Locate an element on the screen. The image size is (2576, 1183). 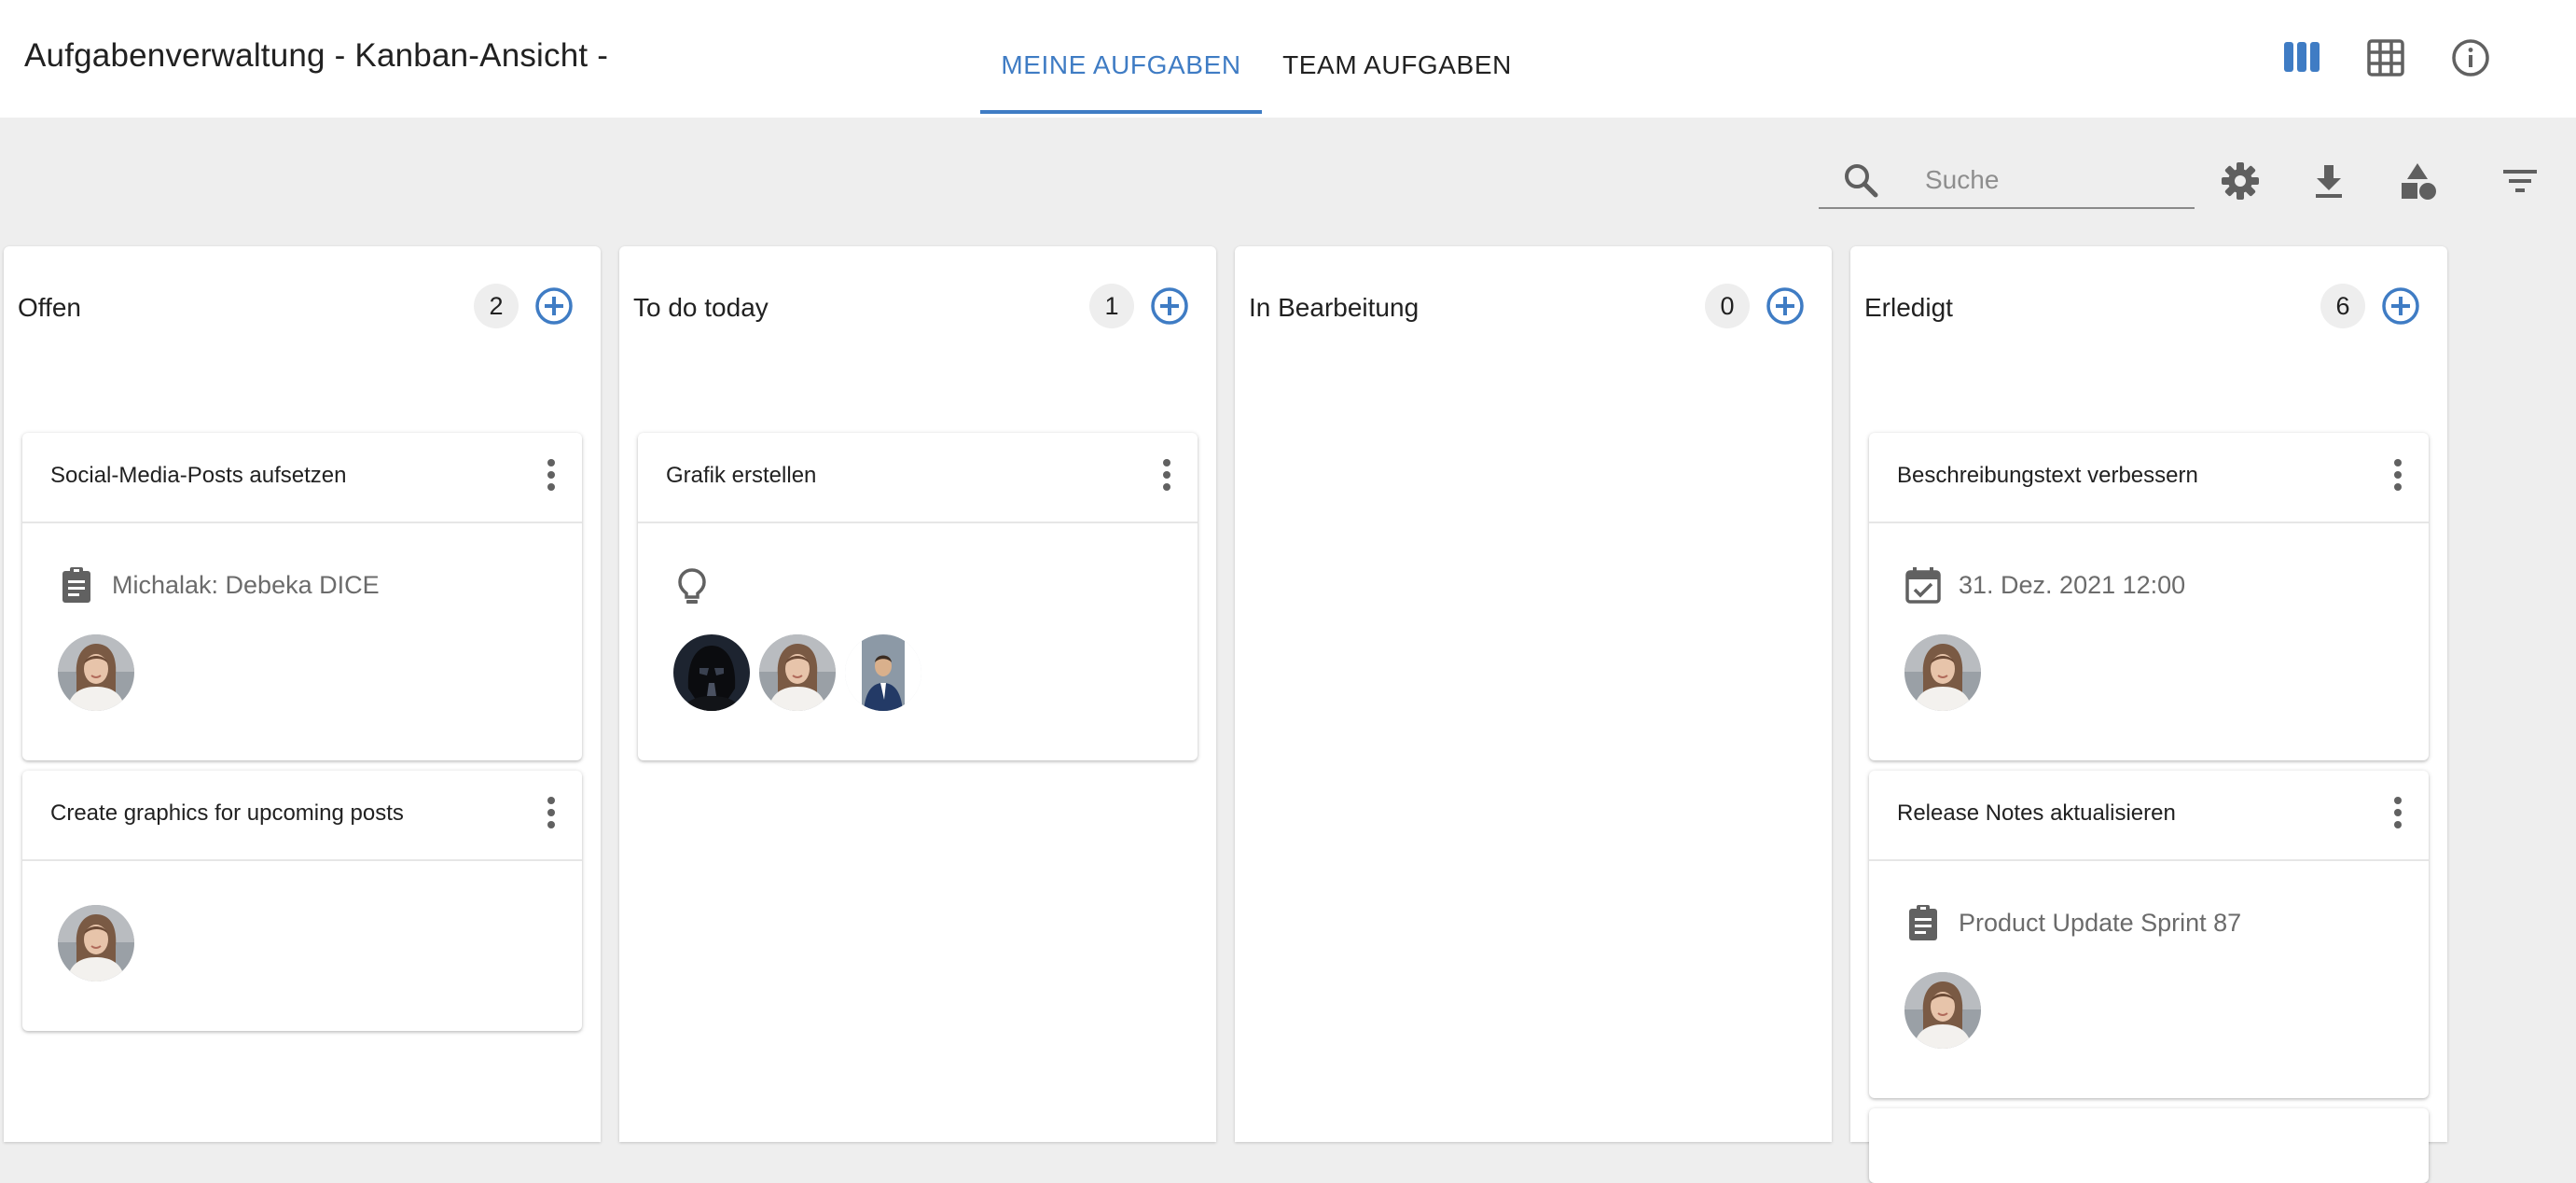
column-title: In Bearbeitung is located at coordinates (1334, 307).